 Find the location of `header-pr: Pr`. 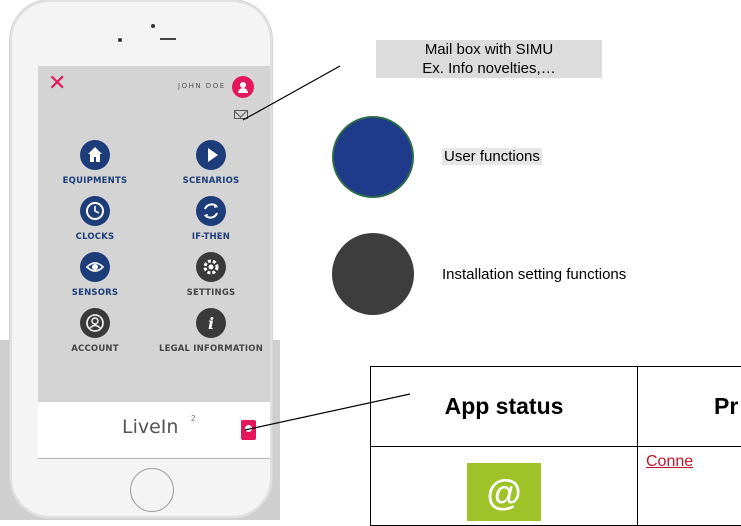

header-pr: Pr is located at coordinates (689, 407).